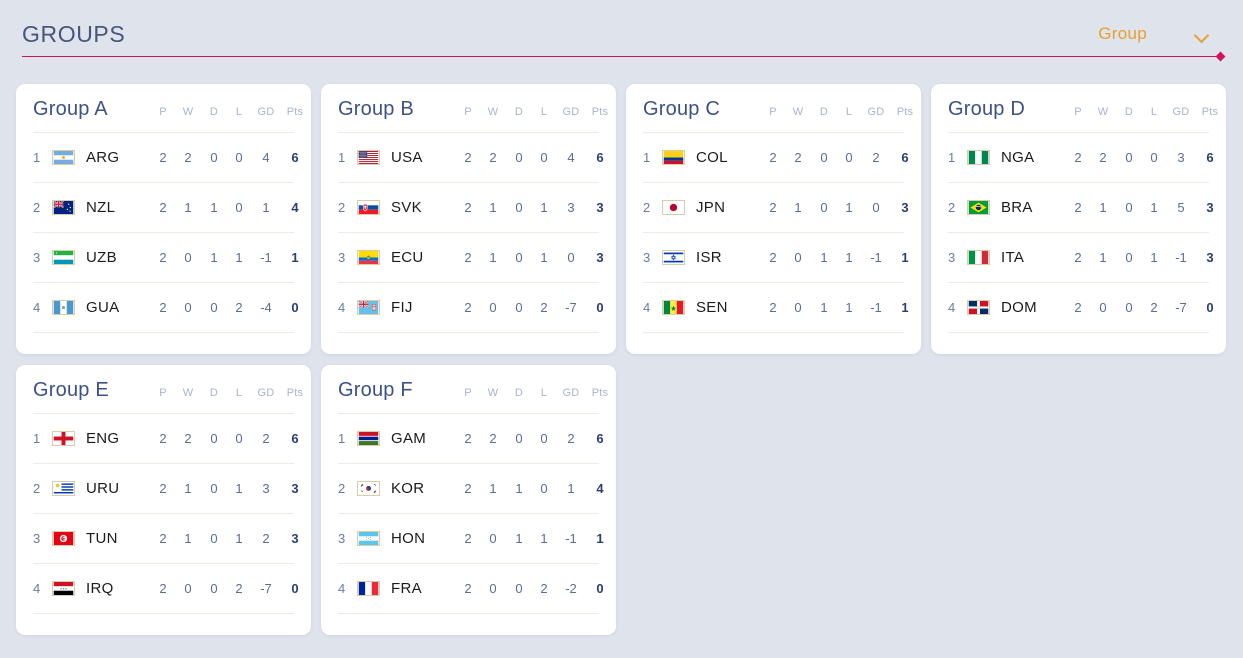 This screenshot has height=658, width=1243. I want to click on table-row: 3 HON 2 0 1 1 -1 1, so click(471, 538).